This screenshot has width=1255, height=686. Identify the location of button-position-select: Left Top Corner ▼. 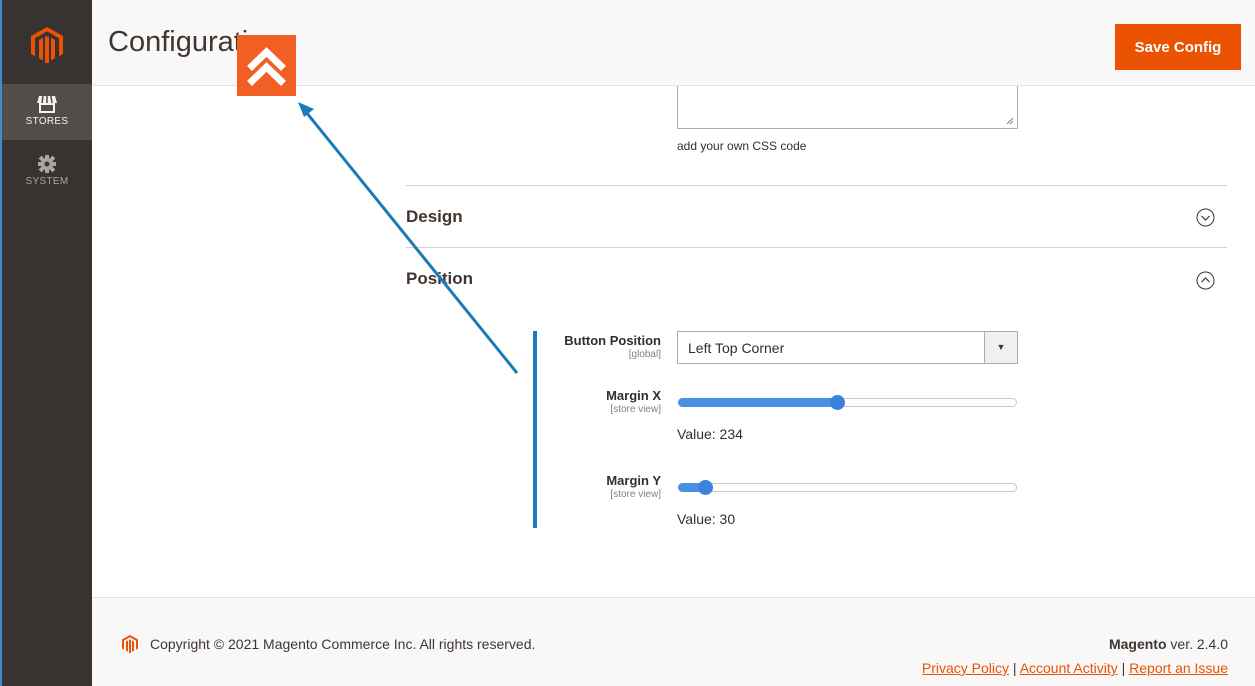
(847, 347).